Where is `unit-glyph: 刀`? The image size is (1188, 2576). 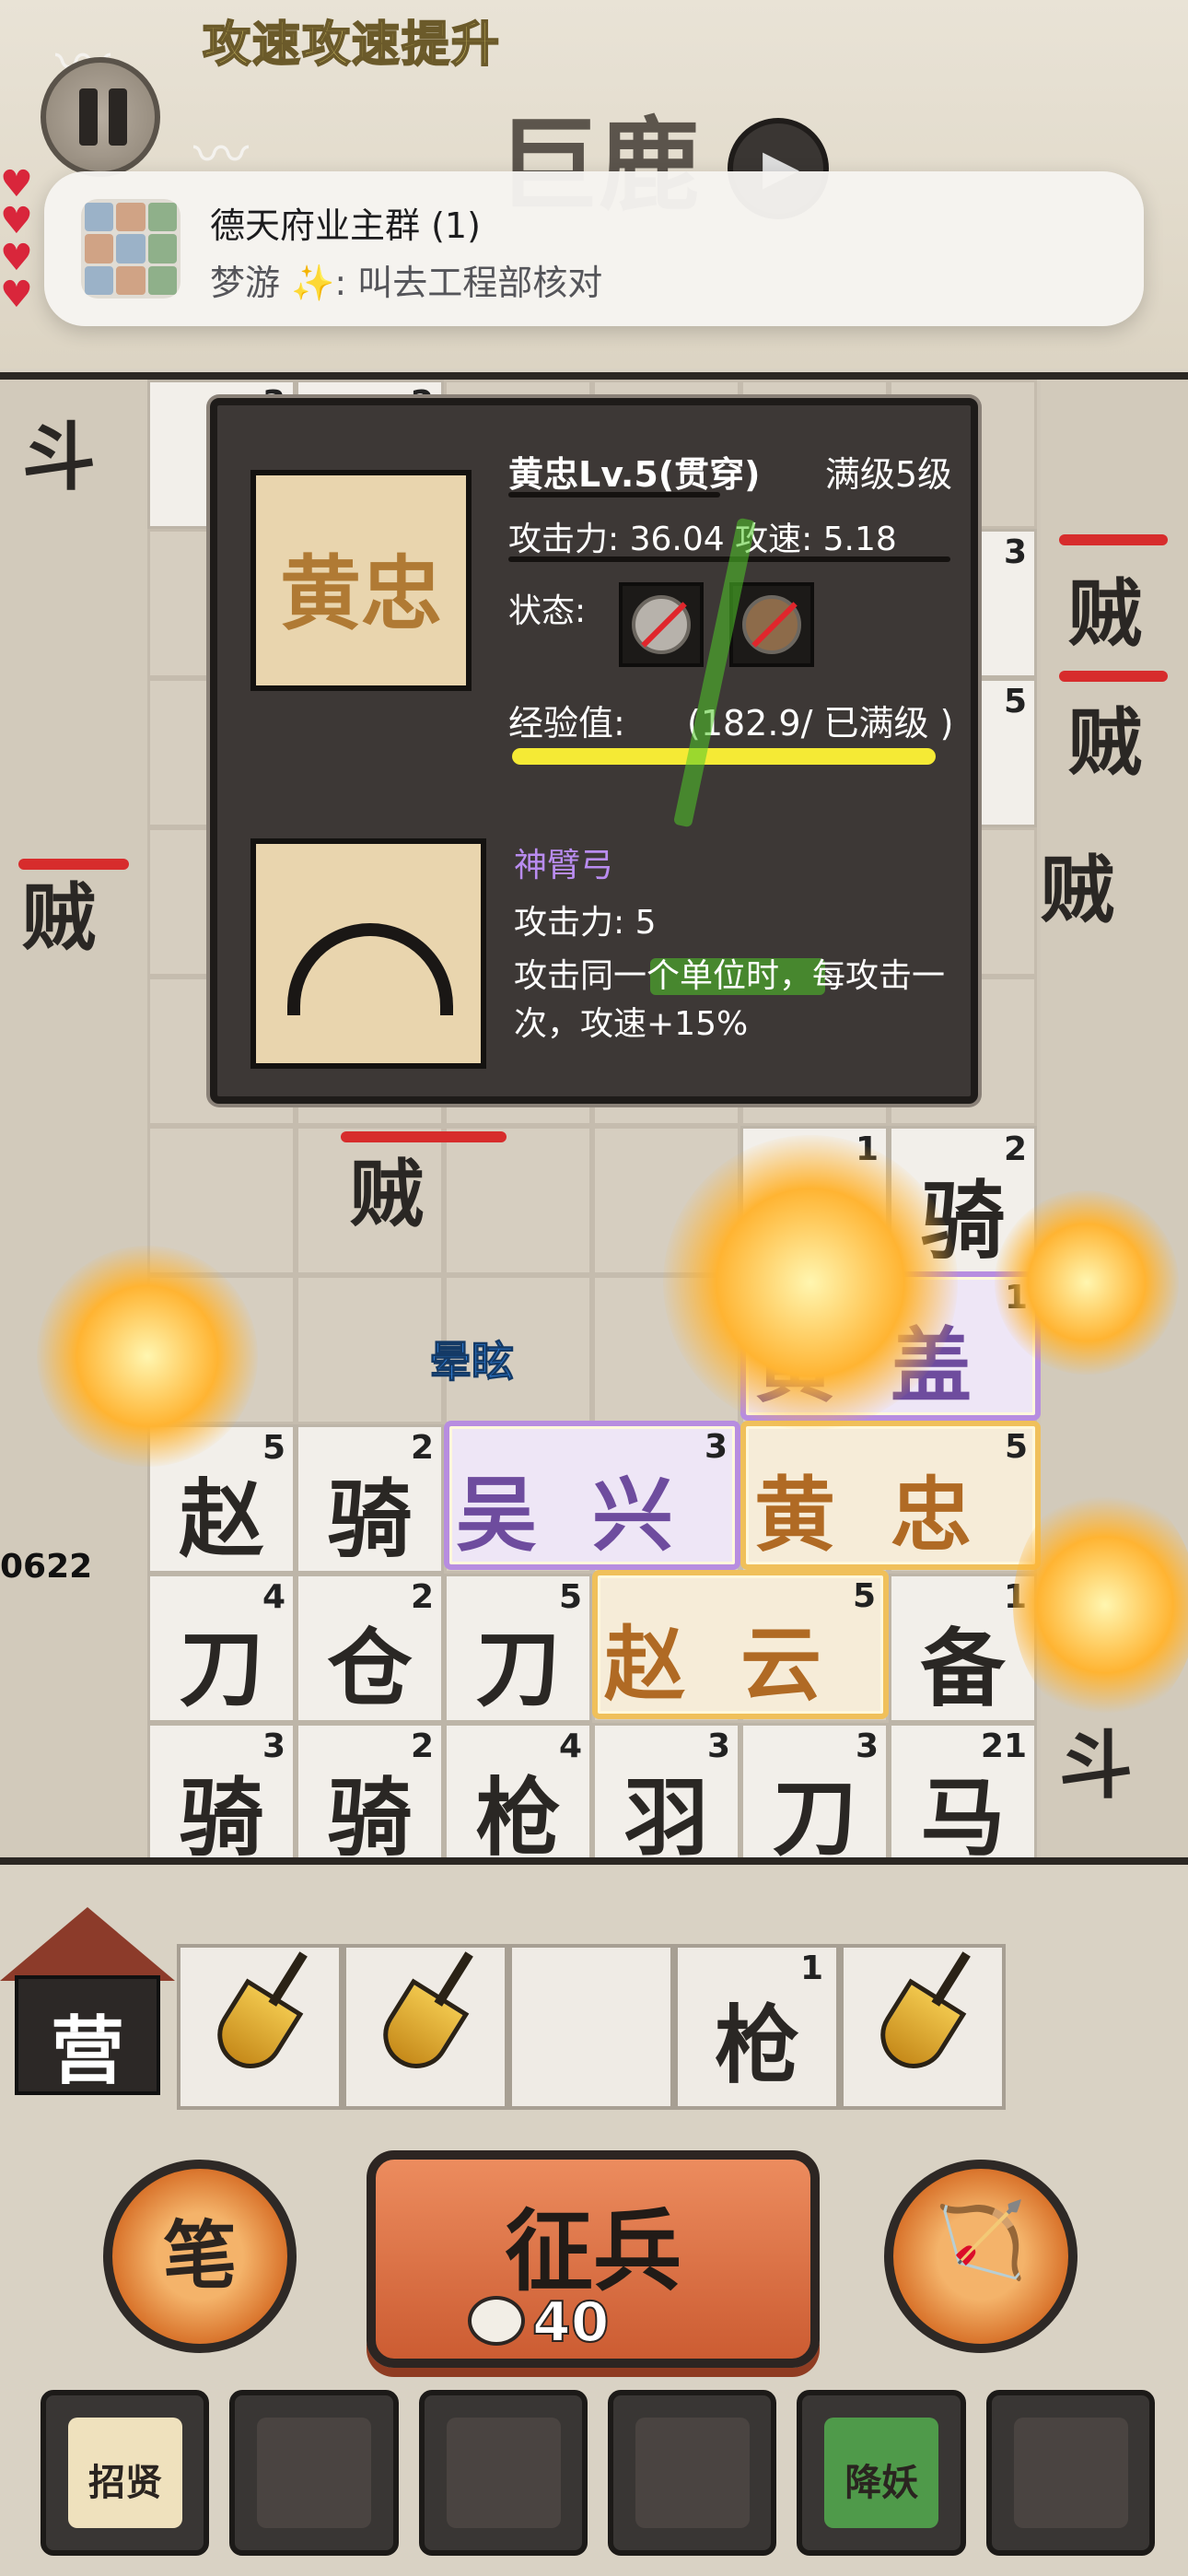
unit-glyph: 刀 is located at coordinates (814, 1816).